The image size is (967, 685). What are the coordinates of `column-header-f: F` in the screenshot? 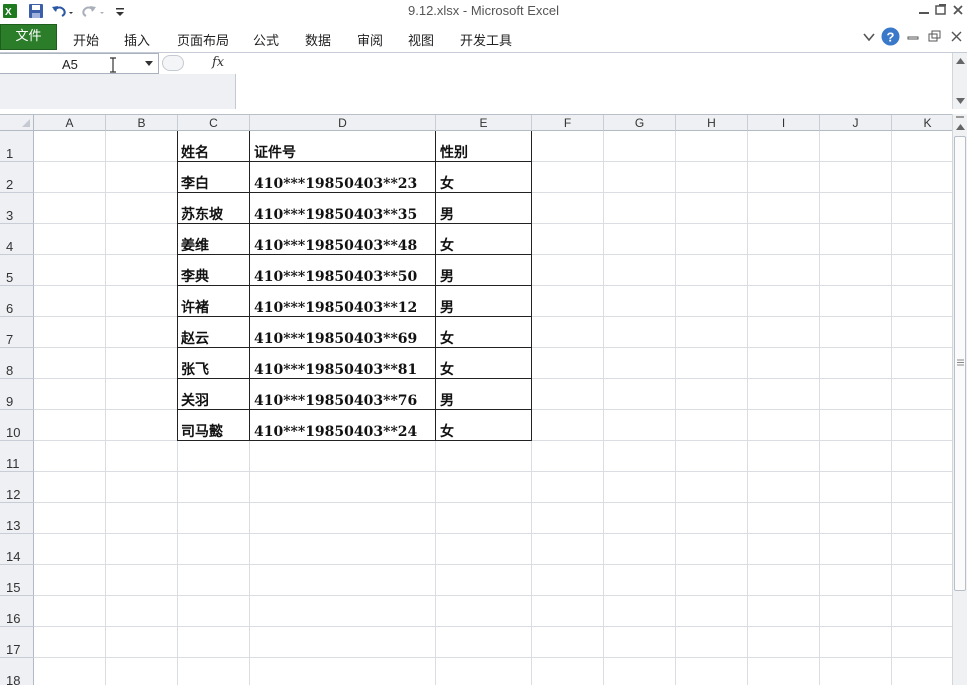 It's located at (568, 123).